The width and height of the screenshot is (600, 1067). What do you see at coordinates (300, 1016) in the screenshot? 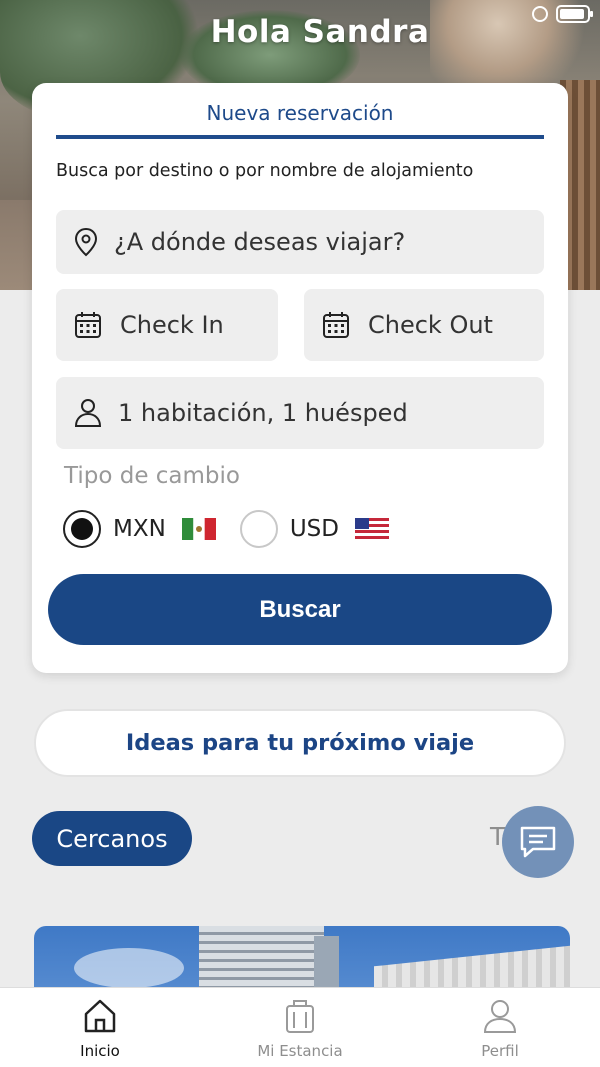
I see `luggage-icon` at bounding box center [300, 1016].